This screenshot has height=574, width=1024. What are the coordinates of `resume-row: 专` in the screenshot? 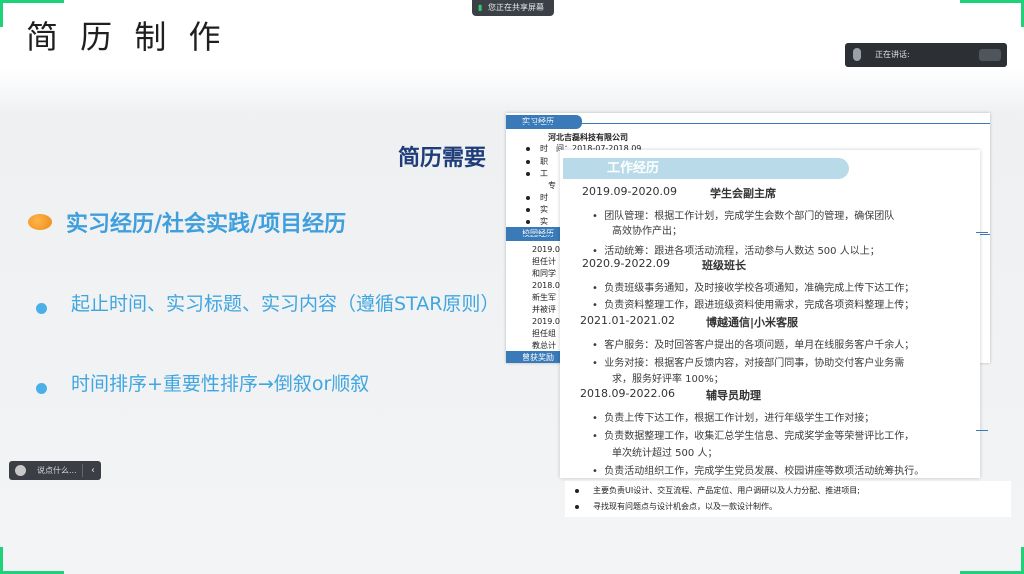 It's located at (552, 185).